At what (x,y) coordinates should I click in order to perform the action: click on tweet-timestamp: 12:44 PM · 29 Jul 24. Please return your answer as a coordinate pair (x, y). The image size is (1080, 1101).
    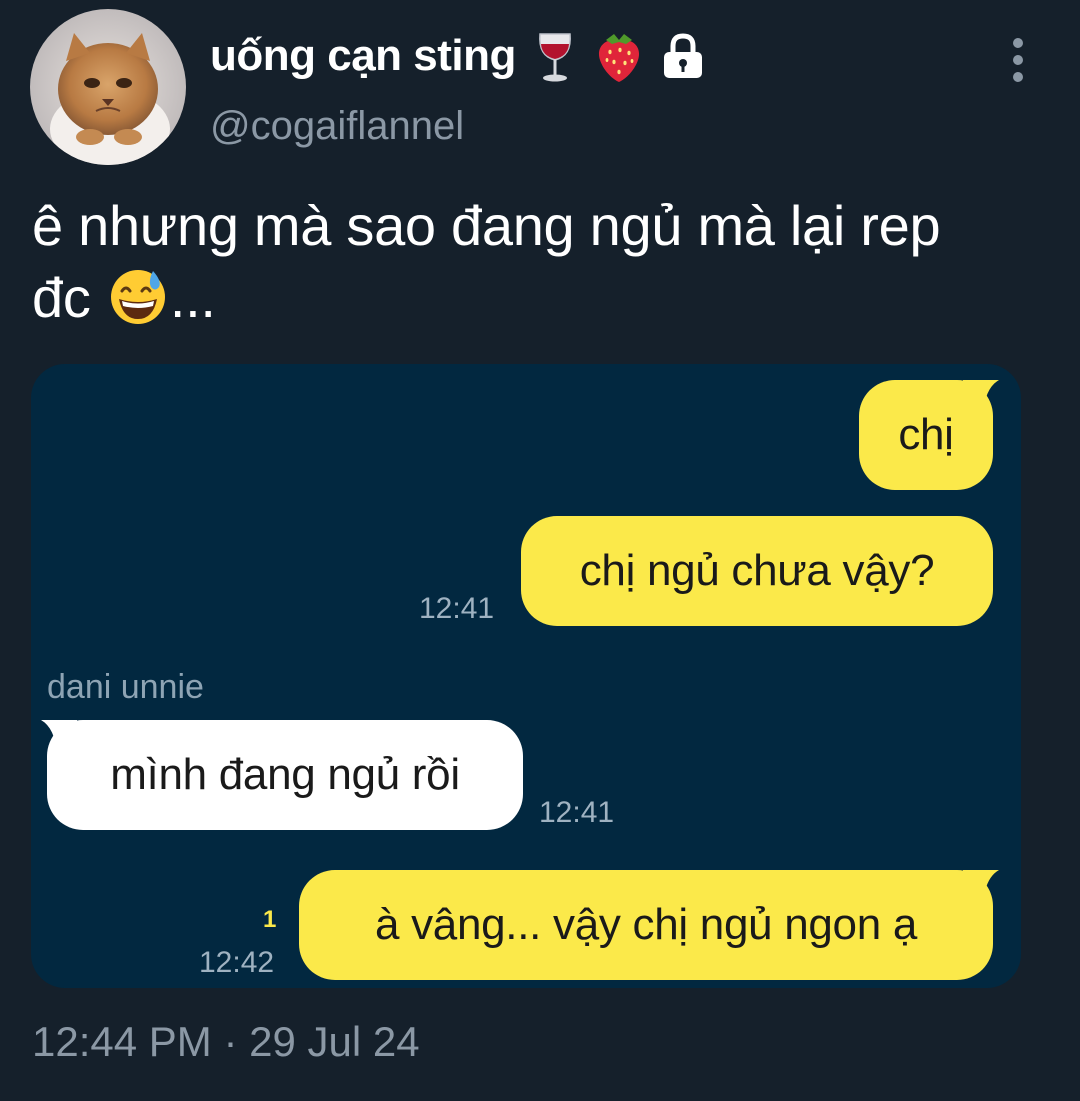
    Looking at the image, I should click on (226, 1042).